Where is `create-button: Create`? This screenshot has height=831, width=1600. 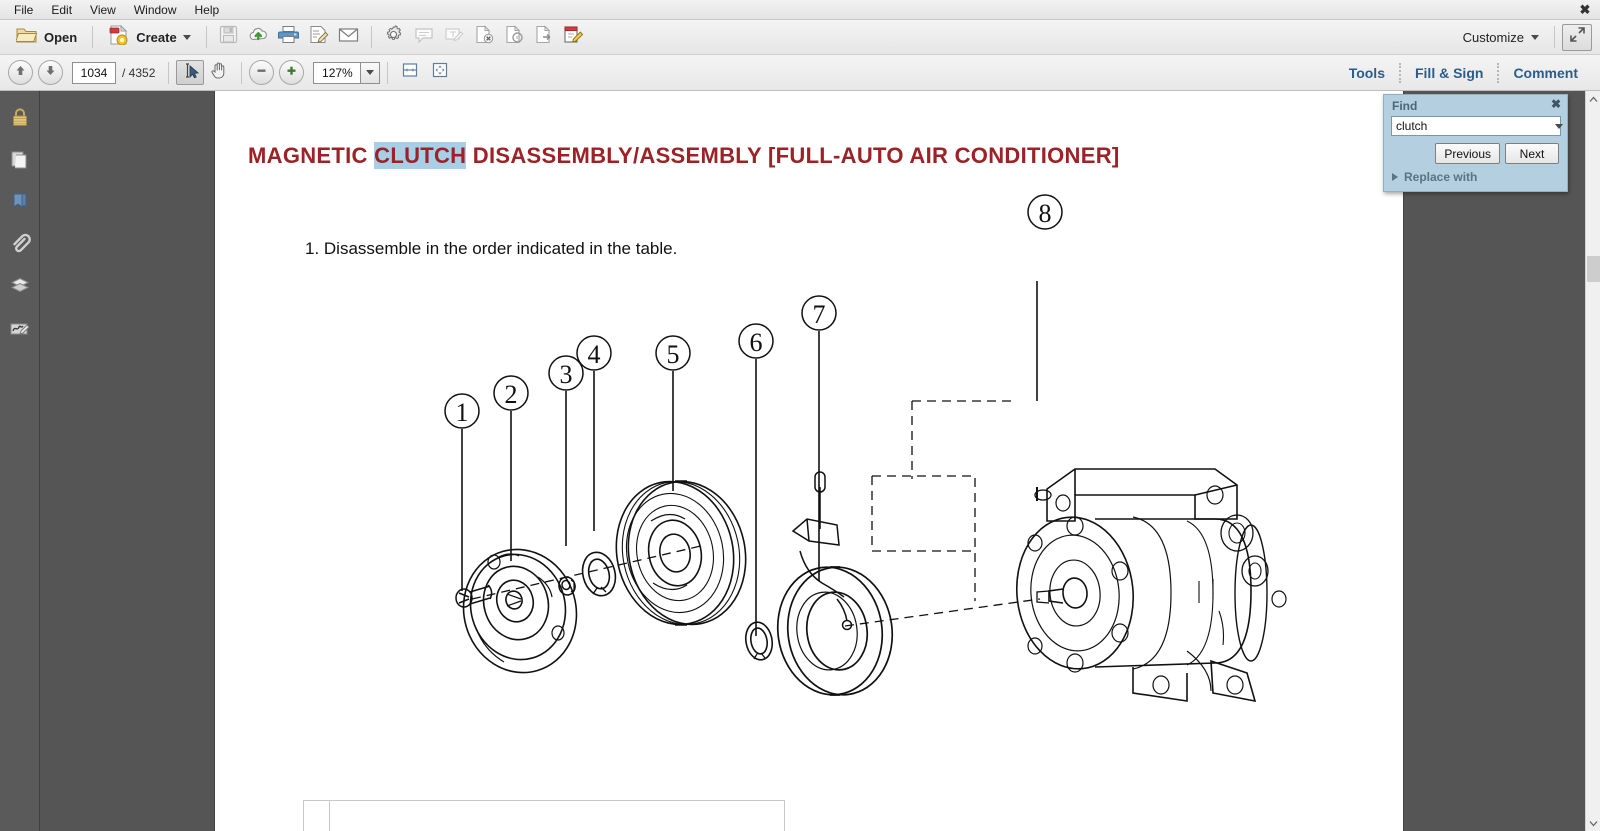 create-button: Create is located at coordinates (149, 37).